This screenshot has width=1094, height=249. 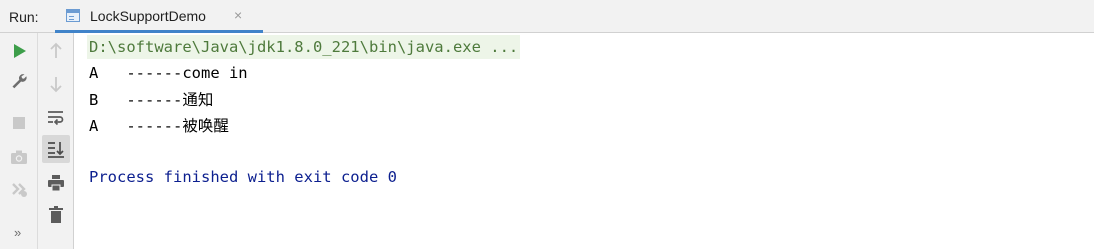 I want to click on up-arrow-icon, so click(x=56, y=51).